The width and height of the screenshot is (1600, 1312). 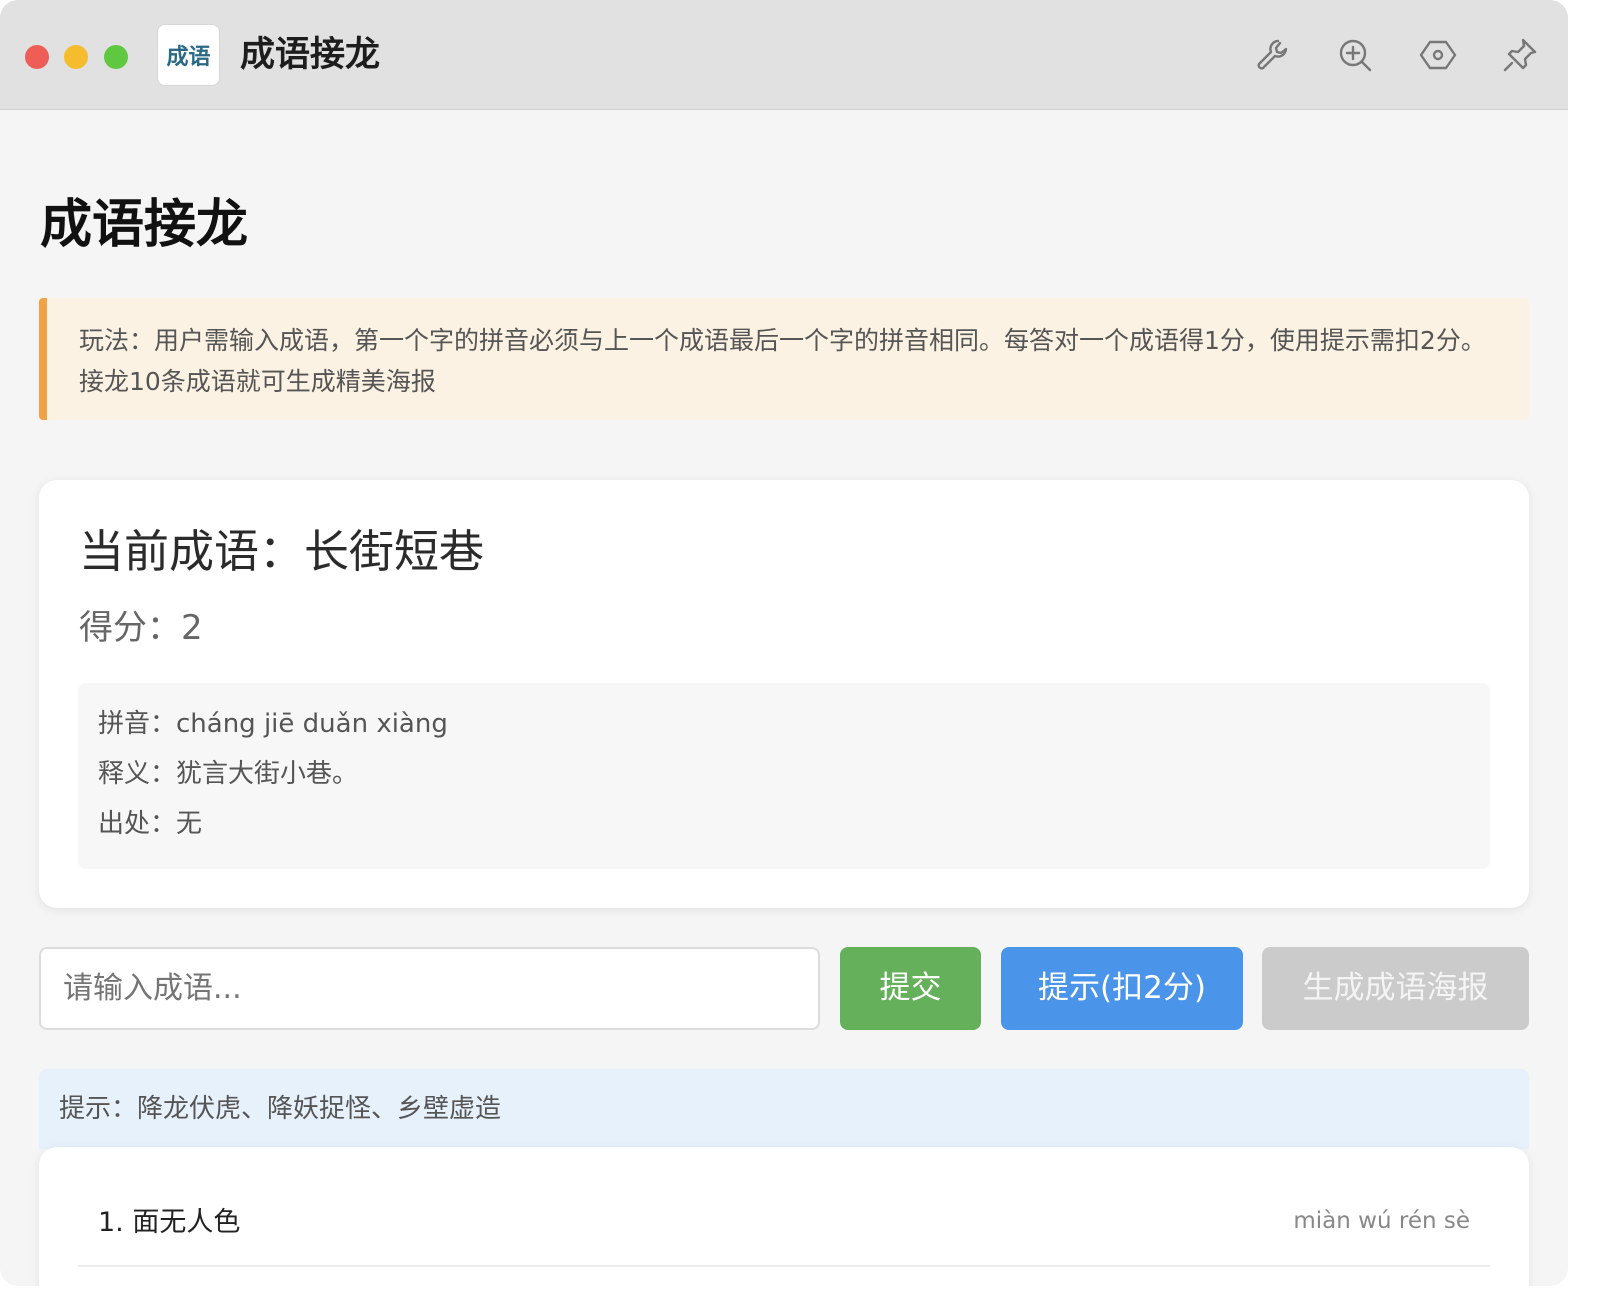 I want to click on maximize-window-button, so click(x=116, y=57).